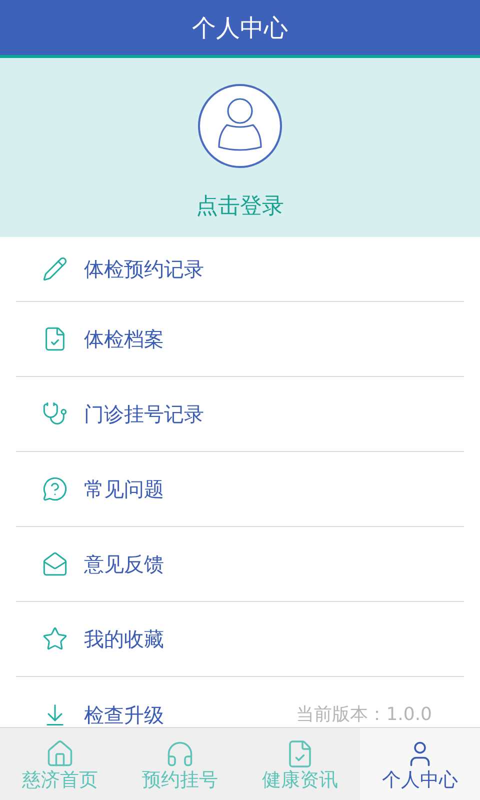  What do you see at coordinates (124, 639) in the screenshot?
I see `menu-label: 我的收藏` at bounding box center [124, 639].